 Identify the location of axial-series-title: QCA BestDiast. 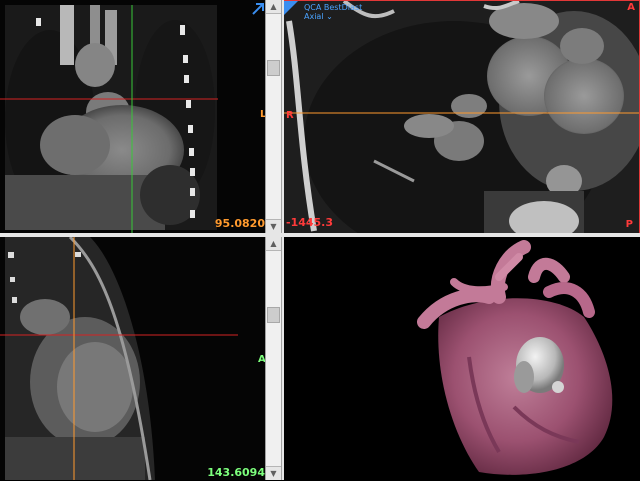
(333, 7).